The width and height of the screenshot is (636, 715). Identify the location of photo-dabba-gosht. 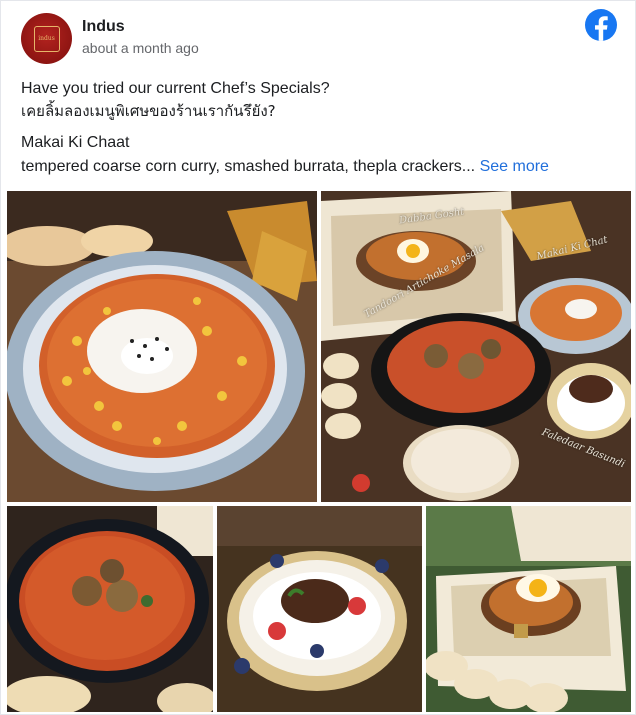
(528, 609).